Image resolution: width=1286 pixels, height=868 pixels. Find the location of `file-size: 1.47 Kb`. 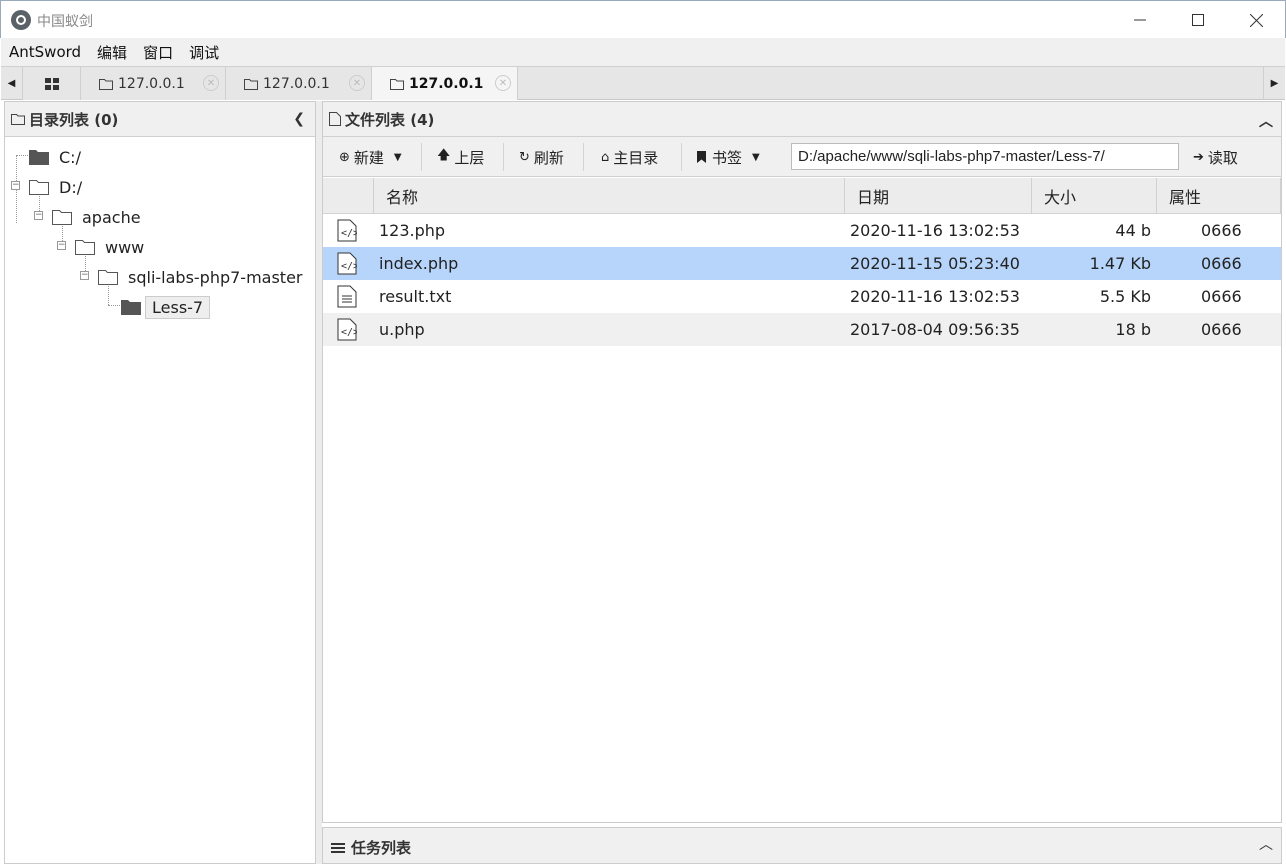

file-size: 1.47 Kb is located at coordinates (1120, 263).